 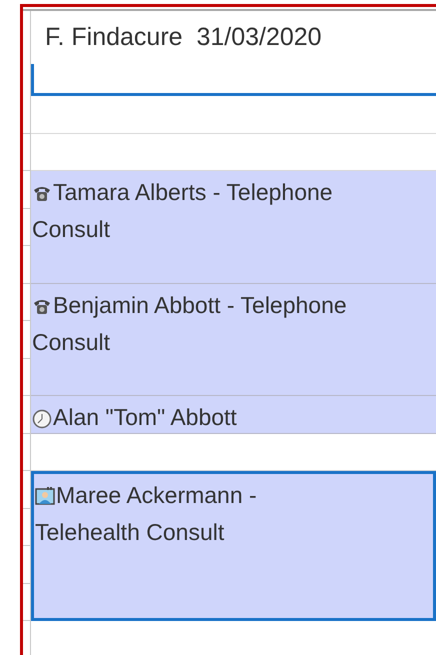 What do you see at coordinates (134, 416) in the screenshot?
I see `appointment-text: Alan "Tom" Abbott` at bounding box center [134, 416].